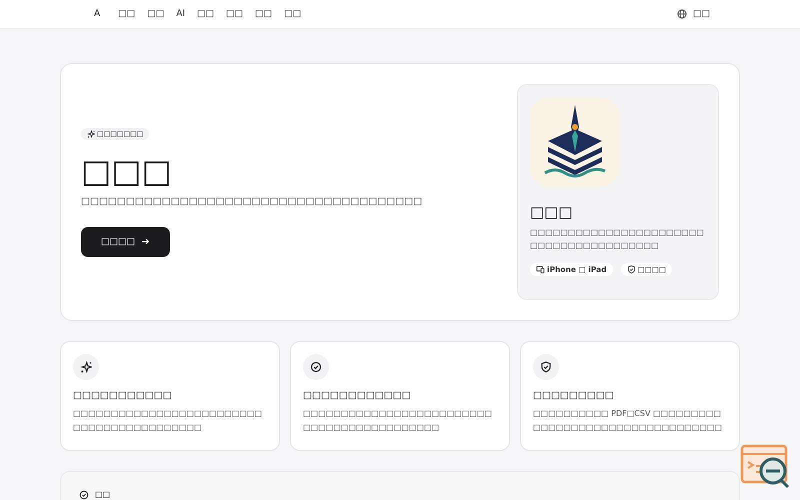  I want to click on feature-title: □□□□□□□□□□□□, so click(357, 395).